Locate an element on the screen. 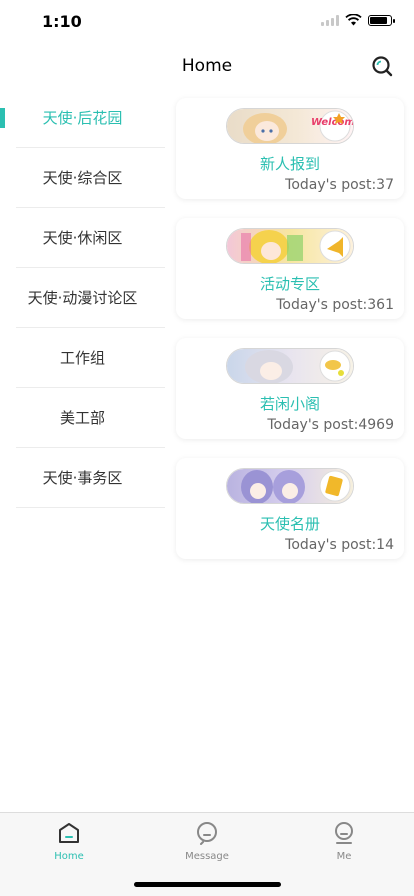 The height and width of the screenshot is (896, 414). sidebar-item-label: 天使·综合区 is located at coordinates (82, 178).